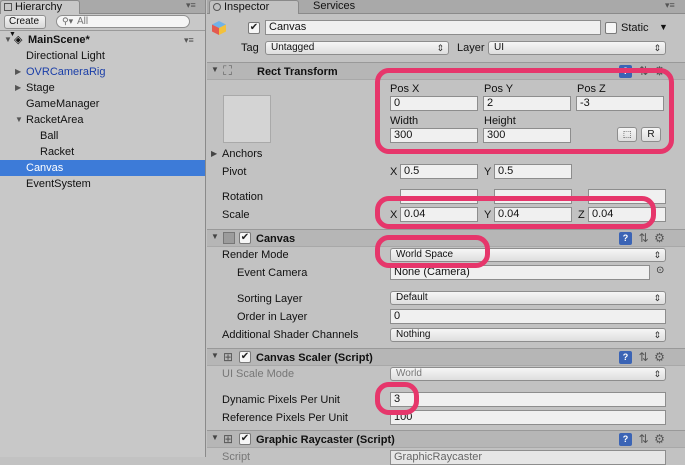 This screenshot has height=465, width=685. Describe the element at coordinates (439, 196) in the screenshot. I see `rotation-x-input` at that location.